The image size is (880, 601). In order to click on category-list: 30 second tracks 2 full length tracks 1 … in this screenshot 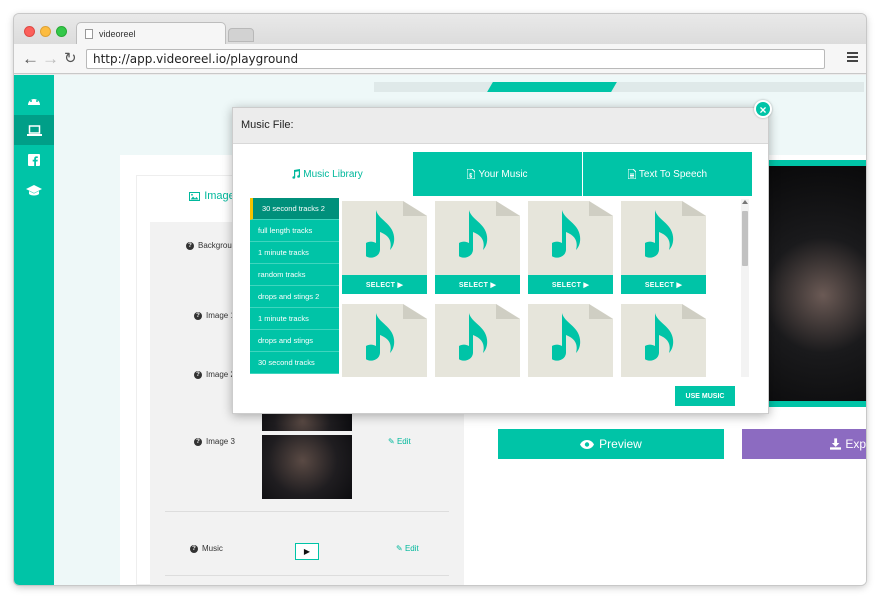, I will do `click(294, 287)`.